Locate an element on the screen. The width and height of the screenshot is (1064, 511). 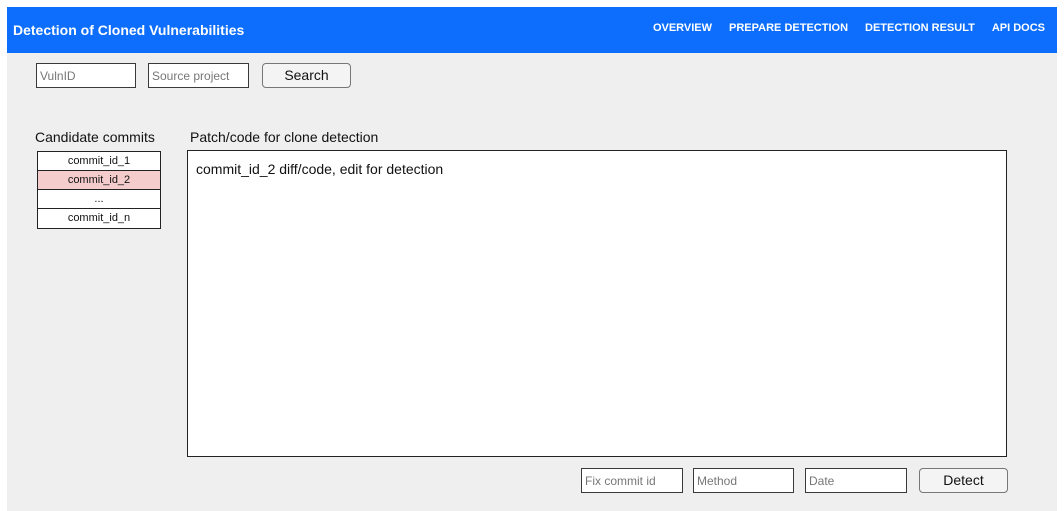
app-title: Detection of Cloned Vulnerabilities is located at coordinates (129, 30).